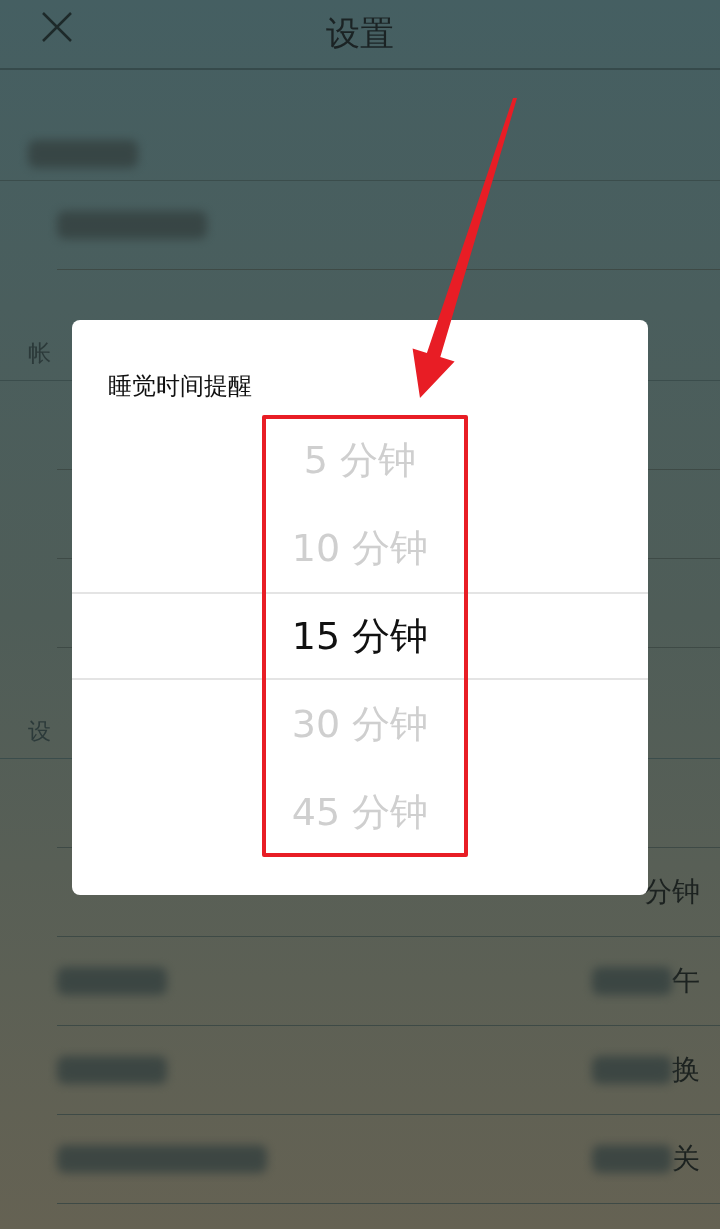 The image size is (720, 1229). Describe the element at coordinates (686, 981) in the screenshot. I see `setting-value: 午` at that location.